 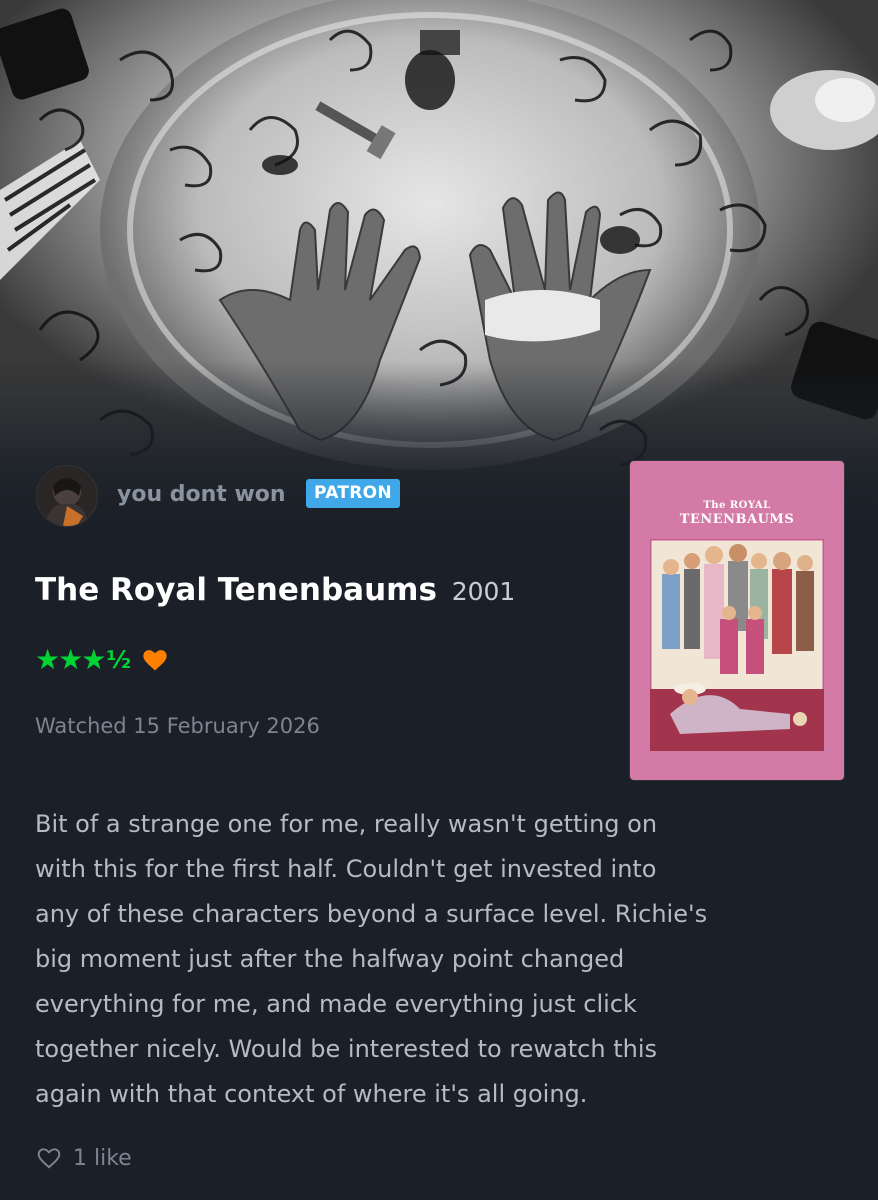 I want to click on film-poster: The ROYAL TENENBAUMS, so click(x=737, y=620).